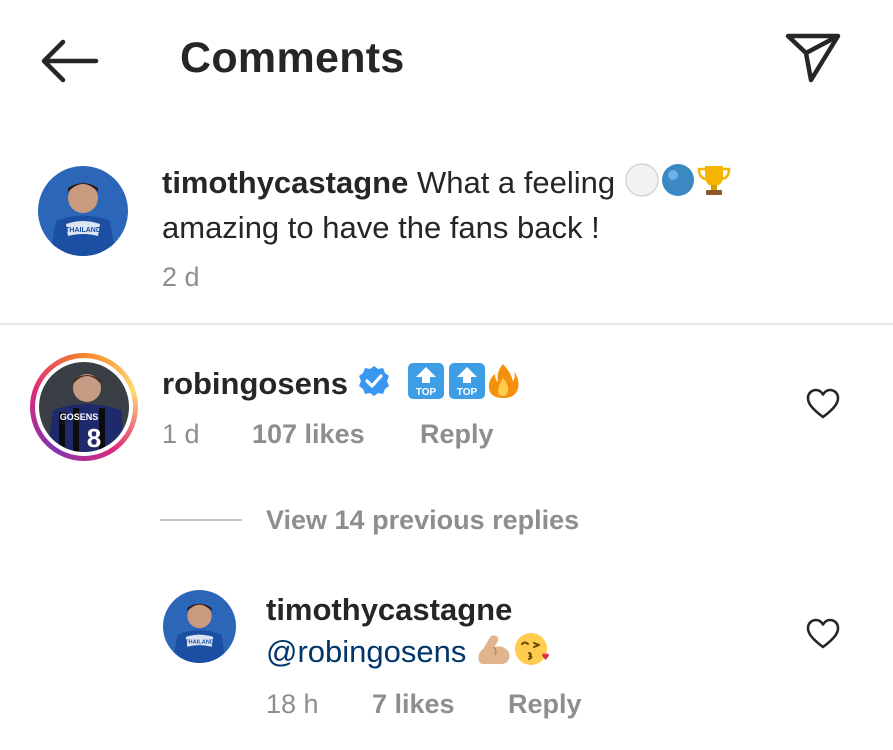  What do you see at coordinates (678, 185) in the screenshot?
I see `blue-circle-emoji` at bounding box center [678, 185].